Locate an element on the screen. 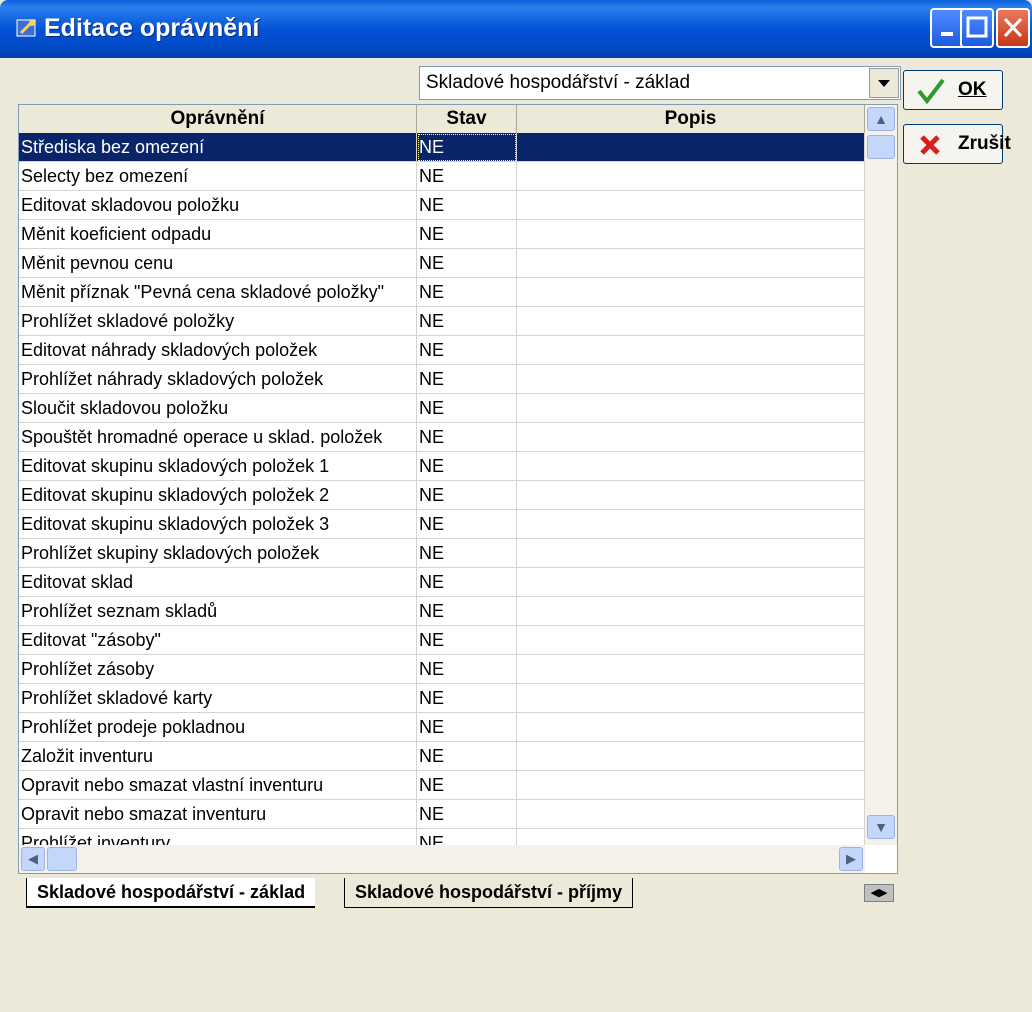 Image resolution: width=1032 pixels, height=1012 pixels. cancel-button: Zrušit is located at coordinates (957, 144).